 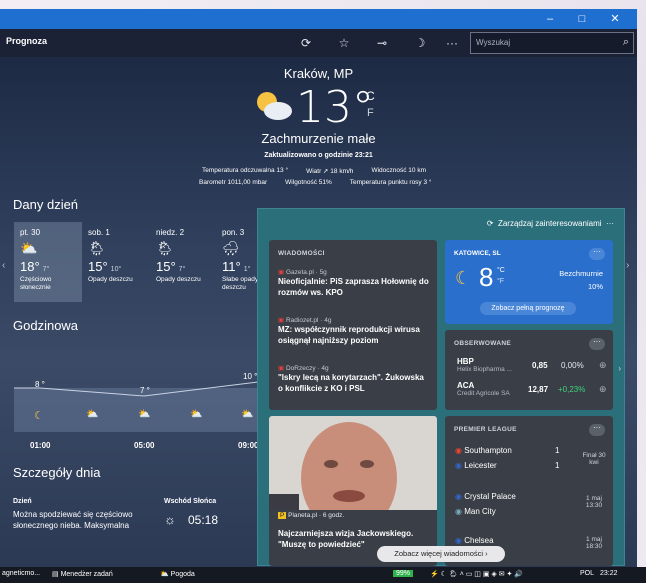 What do you see at coordinates (477, 253) in the screenshot?
I see `weather-card-location: KATOWICE, SL` at bounding box center [477, 253].